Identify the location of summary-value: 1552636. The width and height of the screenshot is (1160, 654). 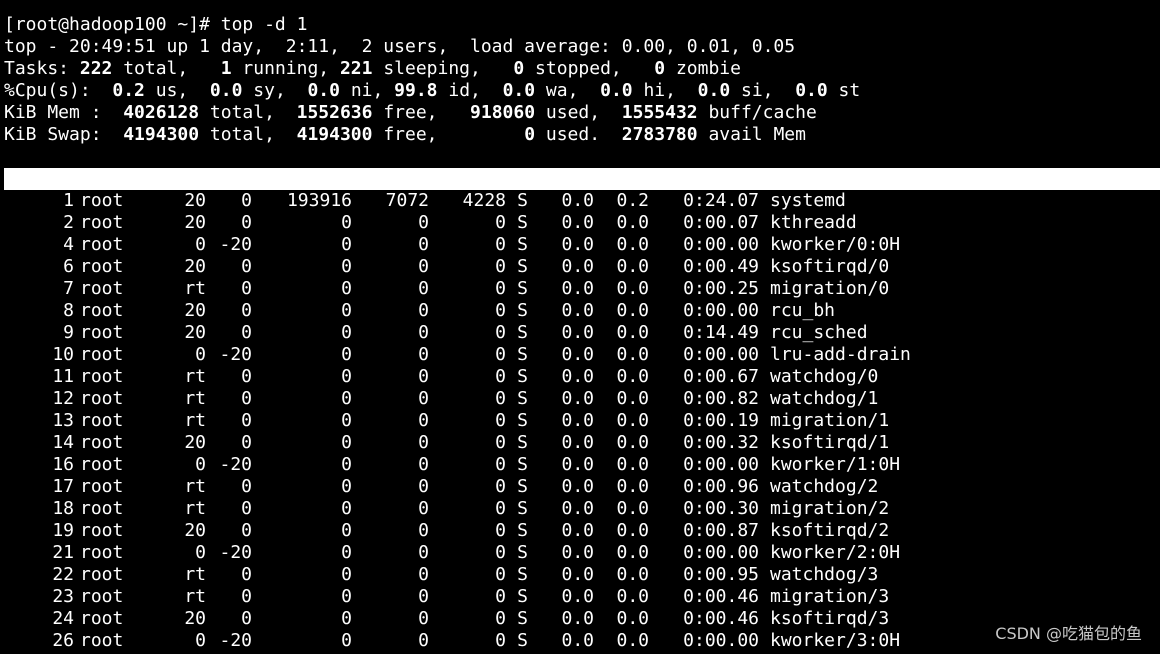
(334, 112).